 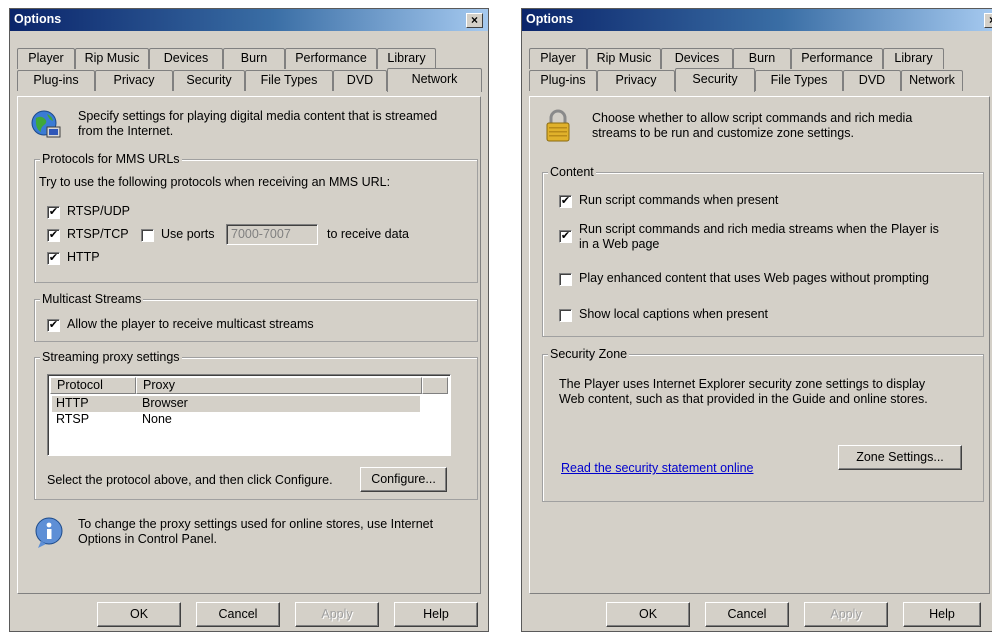 What do you see at coordinates (53, 258) in the screenshot?
I see `http-checkbox: ✔` at bounding box center [53, 258].